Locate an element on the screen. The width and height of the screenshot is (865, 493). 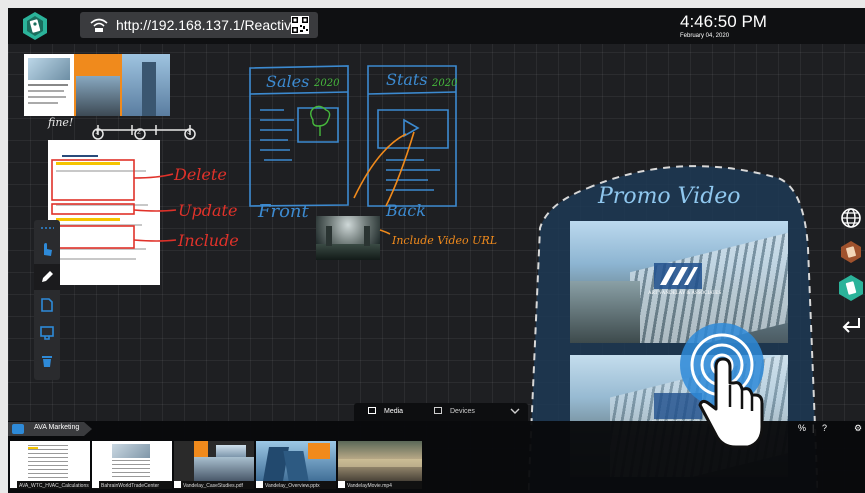
pen-toolbar is located at coordinates (47, 300).